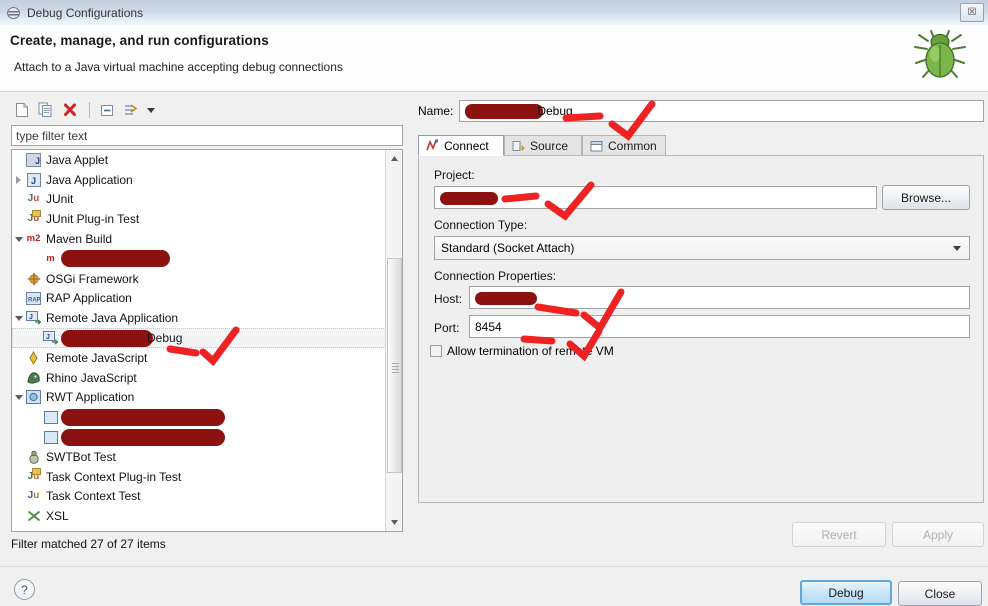 The width and height of the screenshot is (988, 606). I want to click on host-label: Host:, so click(448, 299).